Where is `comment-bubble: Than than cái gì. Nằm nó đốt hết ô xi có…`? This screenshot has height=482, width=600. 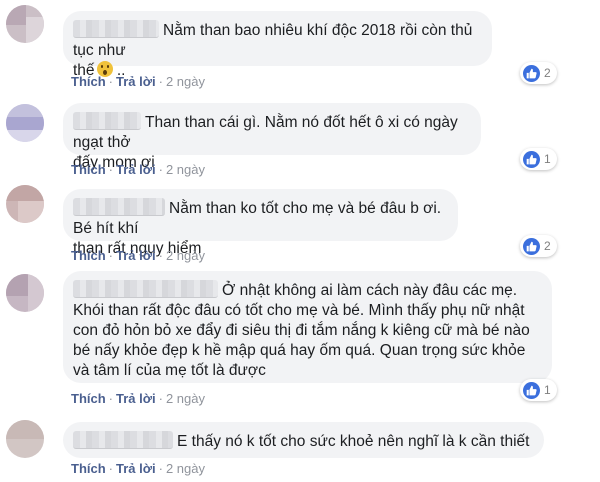
comment-bubble: Than than cái gì. Nằm nó đốt hết ô xi có… is located at coordinates (272, 137).